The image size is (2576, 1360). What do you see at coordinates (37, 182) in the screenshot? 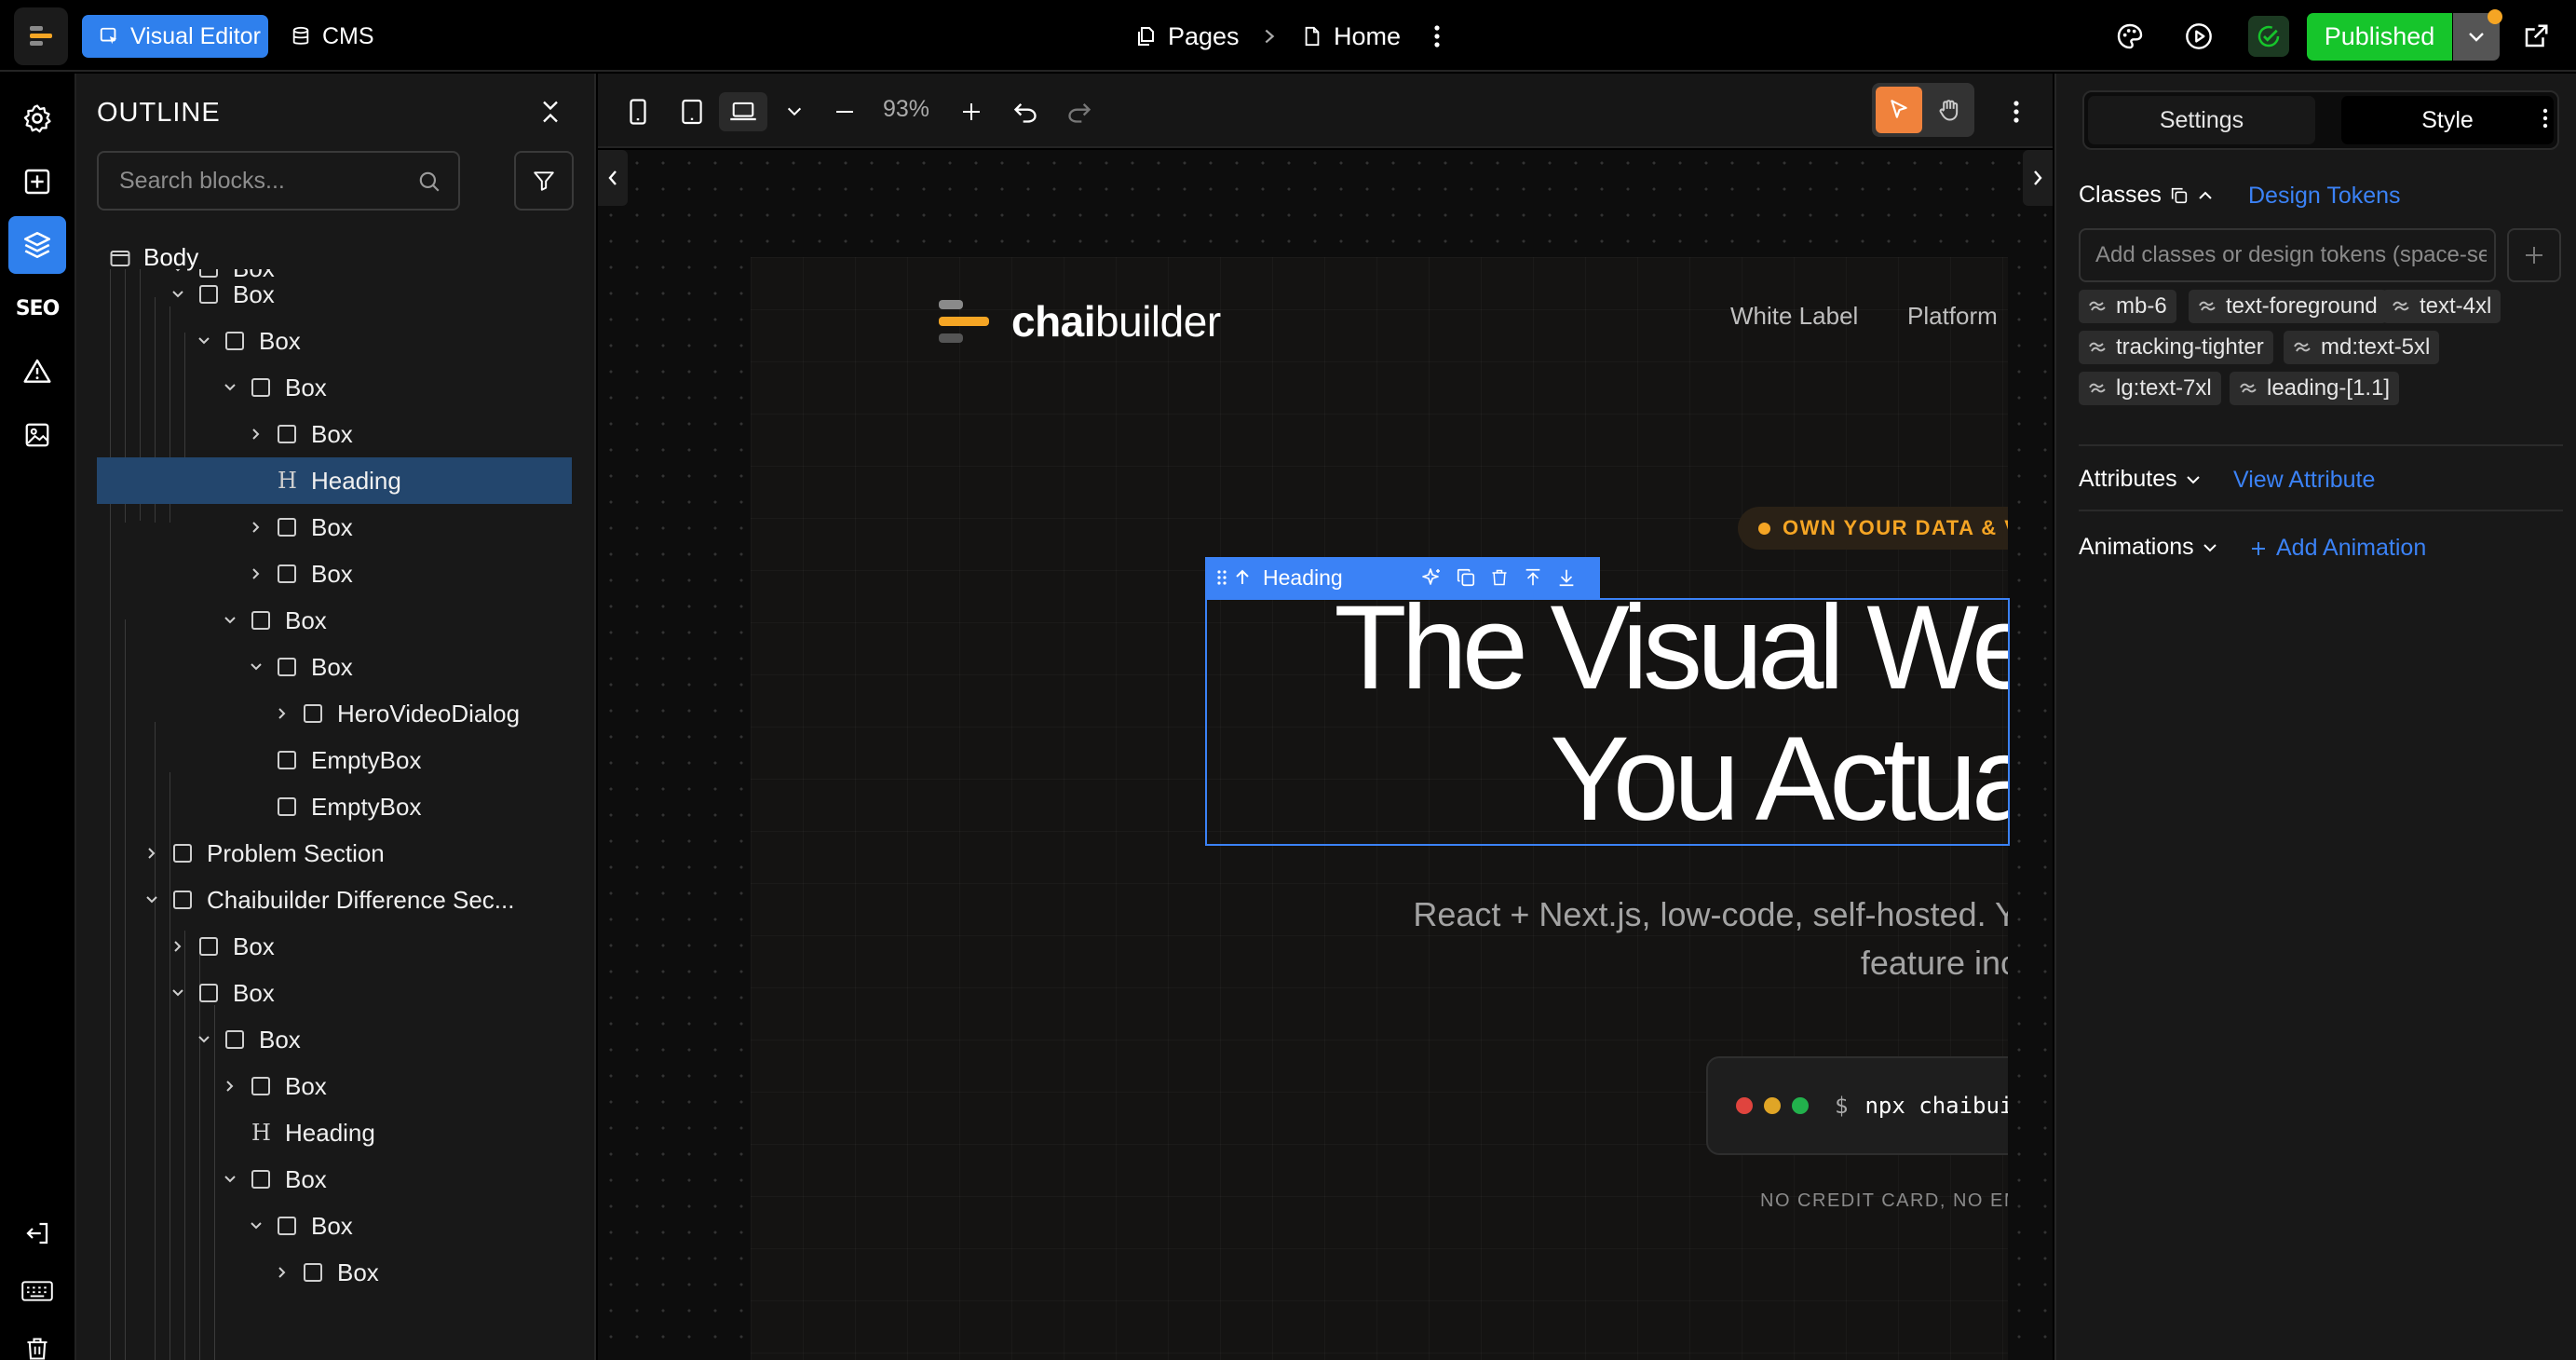
I see `rail-add-block-button` at bounding box center [37, 182].